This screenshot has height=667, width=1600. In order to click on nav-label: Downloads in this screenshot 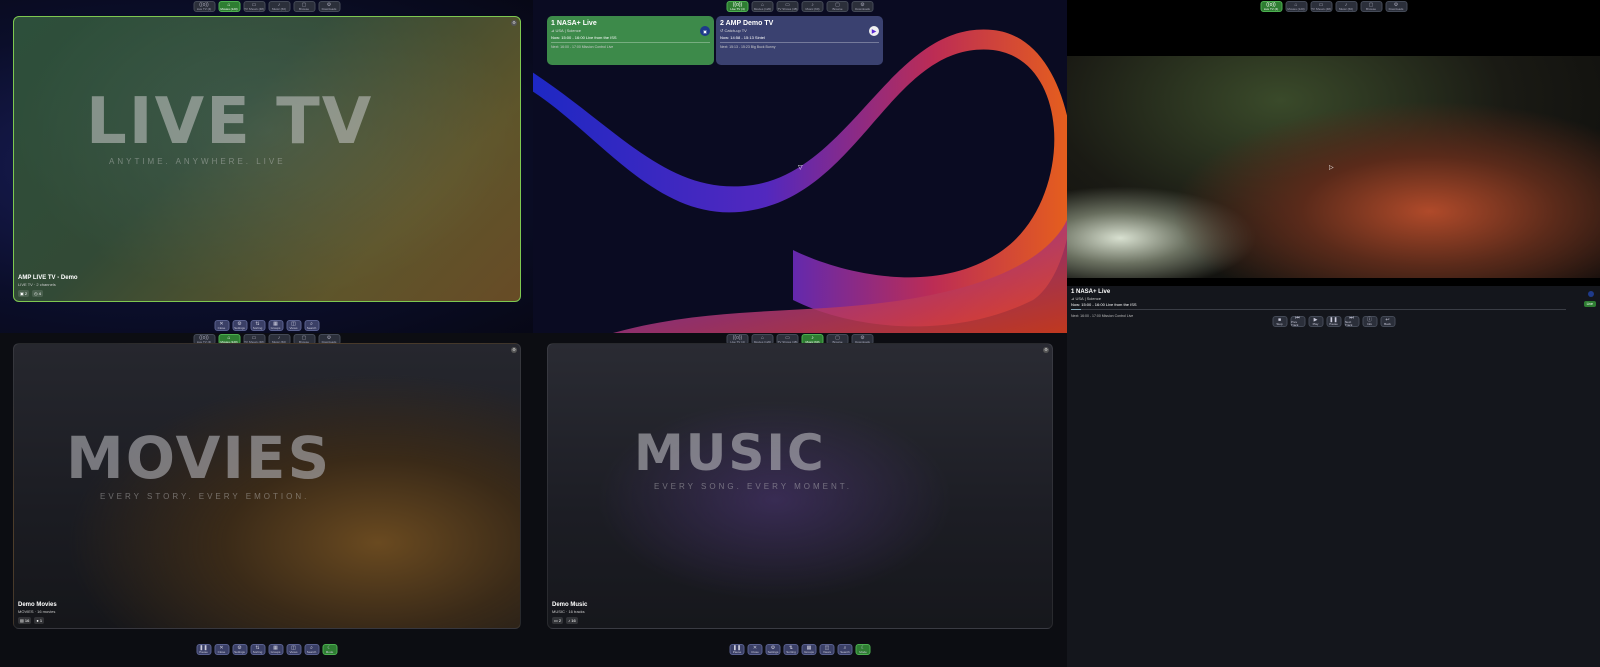, I will do `click(329, 8)`.